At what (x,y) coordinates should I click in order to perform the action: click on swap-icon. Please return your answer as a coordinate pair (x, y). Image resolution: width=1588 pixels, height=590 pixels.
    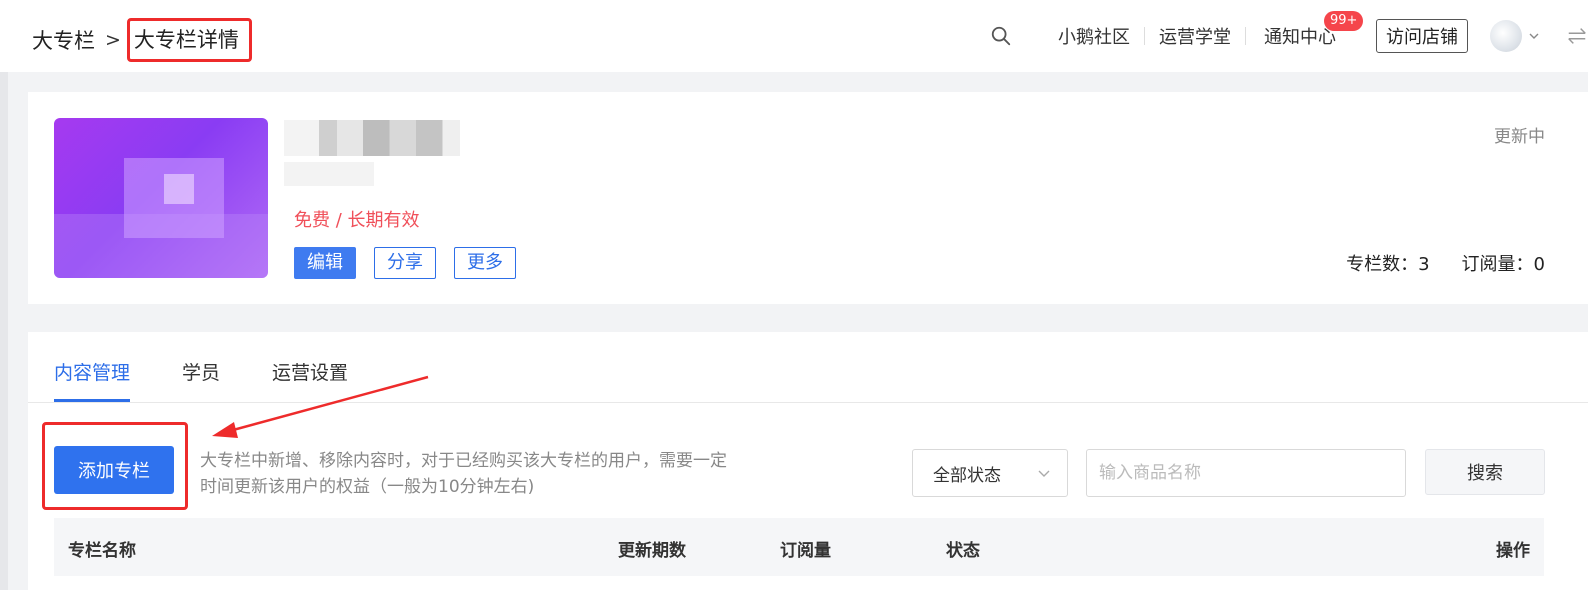
    Looking at the image, I should click on (1577, 36).